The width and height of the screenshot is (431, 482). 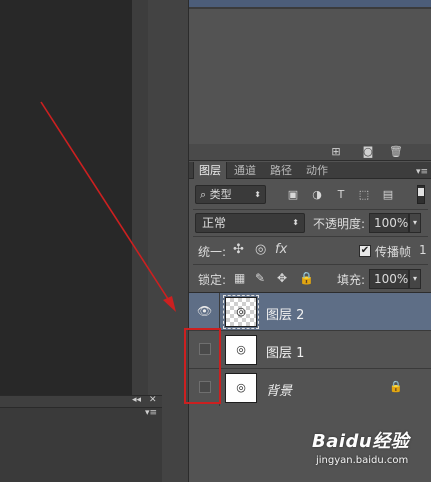 I want to click on mini-docked-panel: ◂◂ ✕ ▾≡, so click(x=81, y=438).